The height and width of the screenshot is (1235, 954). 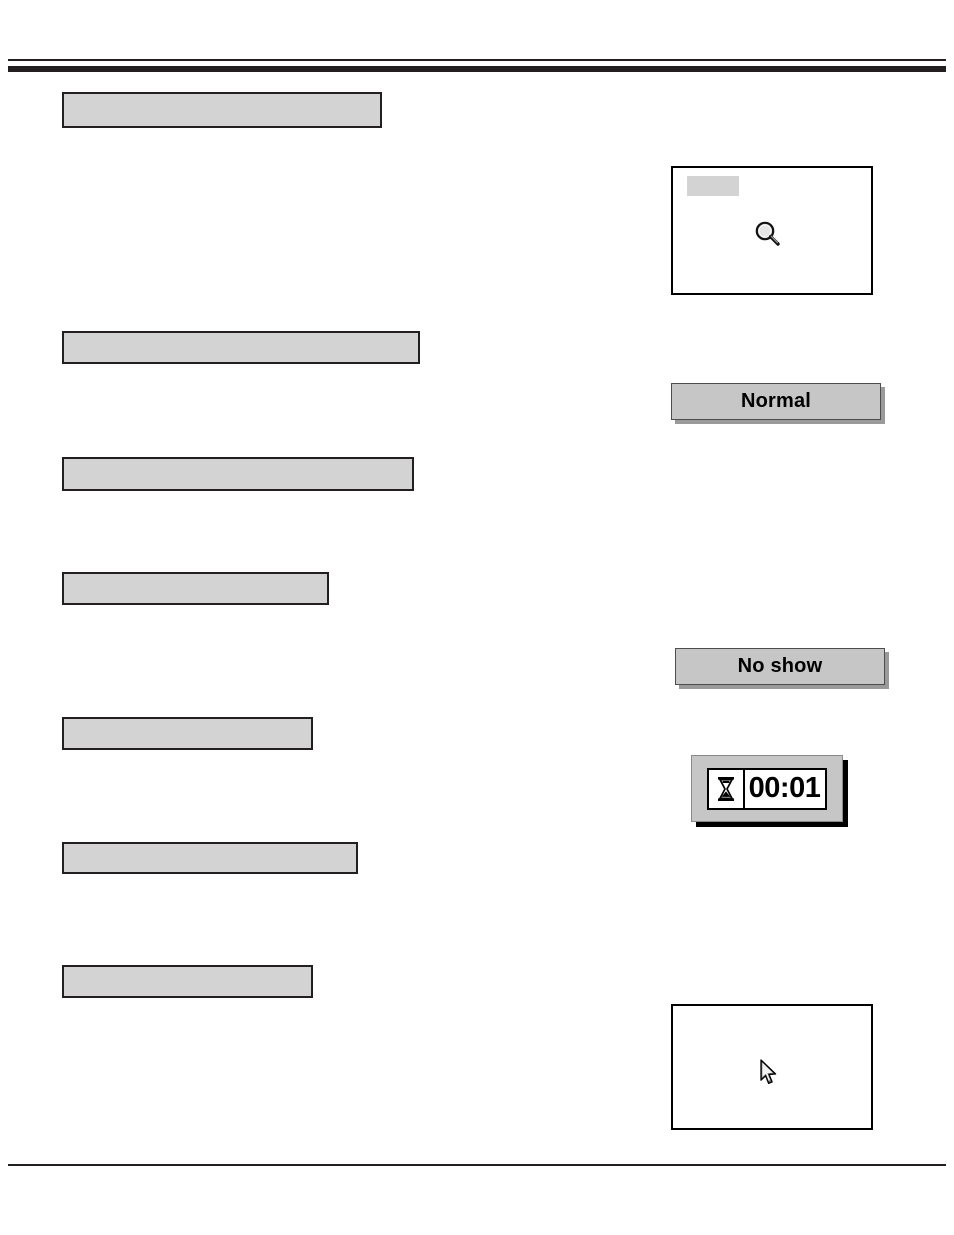 What do you see at coordinates (713, 186) in the screenshot?
I see `digital-zoom-screen-label` at bounding box center [713, 186].